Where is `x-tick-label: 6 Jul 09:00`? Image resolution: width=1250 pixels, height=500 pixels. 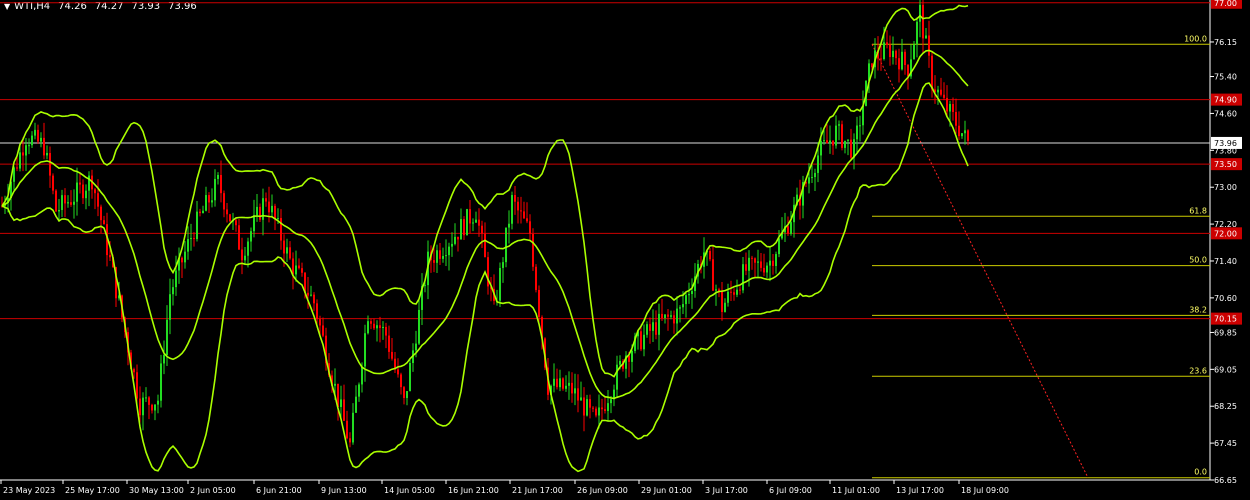
x-tick-label: 6 Jul 09:00 is located at coordinates (790, 490).